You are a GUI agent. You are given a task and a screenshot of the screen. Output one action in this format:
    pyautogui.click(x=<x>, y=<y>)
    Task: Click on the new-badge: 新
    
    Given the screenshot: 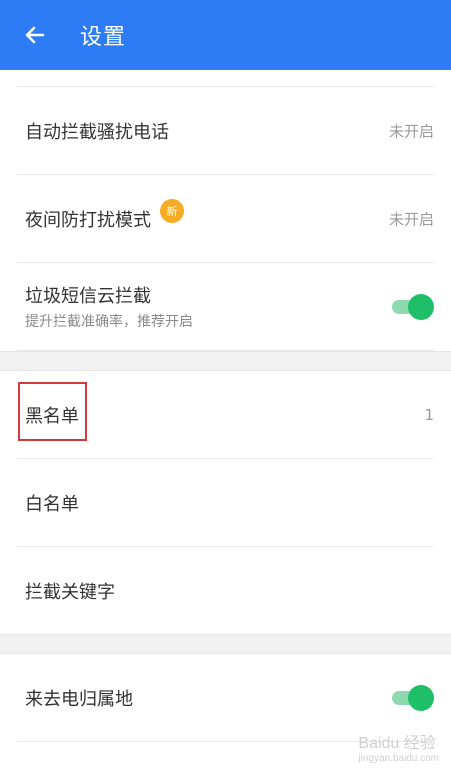 What is the action you would take?
    pyautogui.click(x=172, y=211)
    